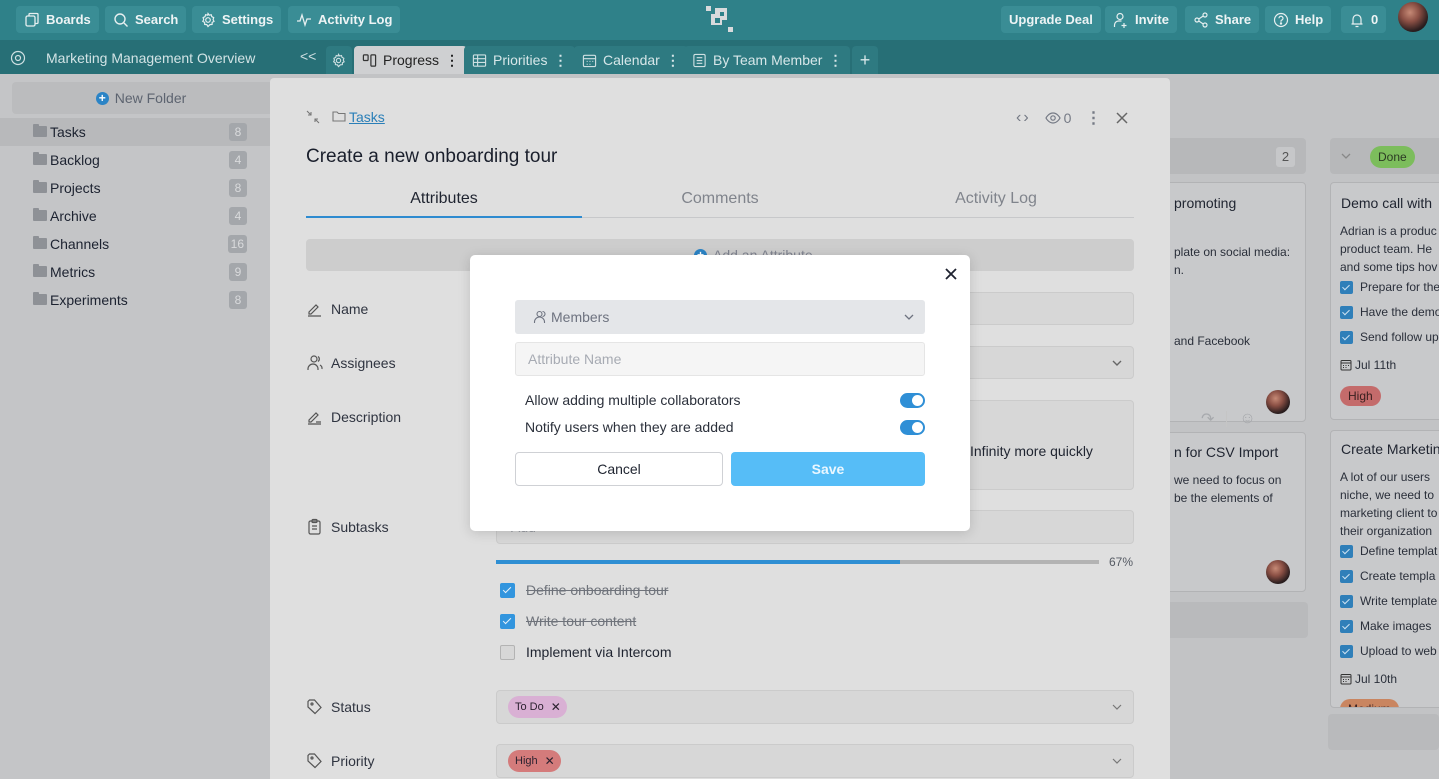 The height and width of the screenshot is (779, 1439). Describe the element at coordinates (411, 60) in the screenshot. I see `tab-progress: Progress ⋮` at that location.